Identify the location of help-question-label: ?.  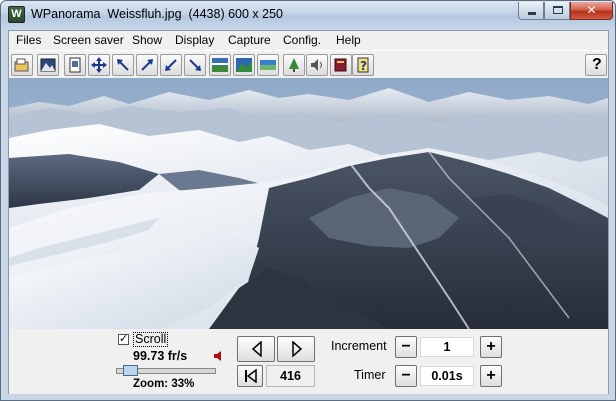
(597, 64).